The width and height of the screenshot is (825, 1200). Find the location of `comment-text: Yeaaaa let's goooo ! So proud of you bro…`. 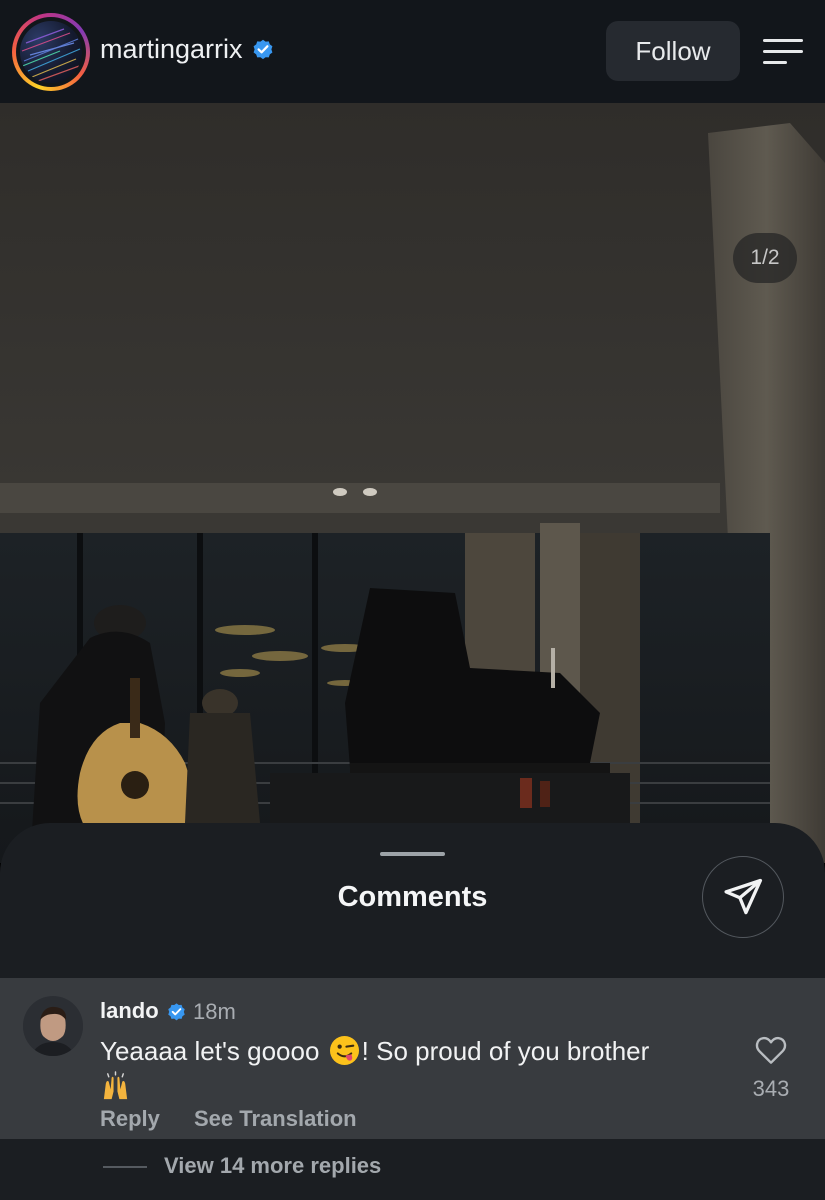

comment-text: Yeaaaa let's goooo ! So proud of you bro… is located at coordinates (410, 1069).